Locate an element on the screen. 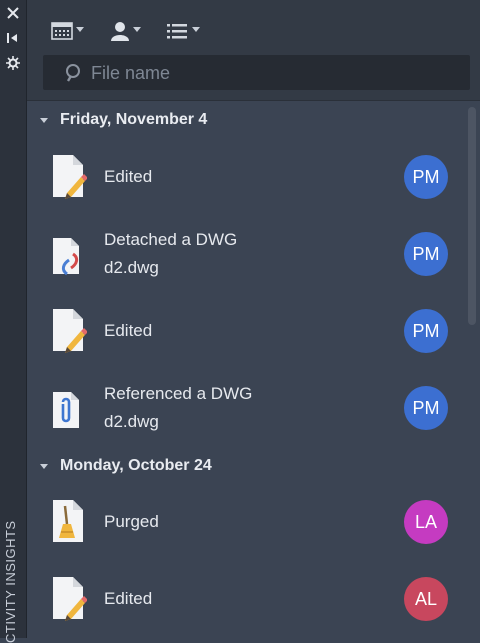  view-options-button is located at coordinates (183, 31).